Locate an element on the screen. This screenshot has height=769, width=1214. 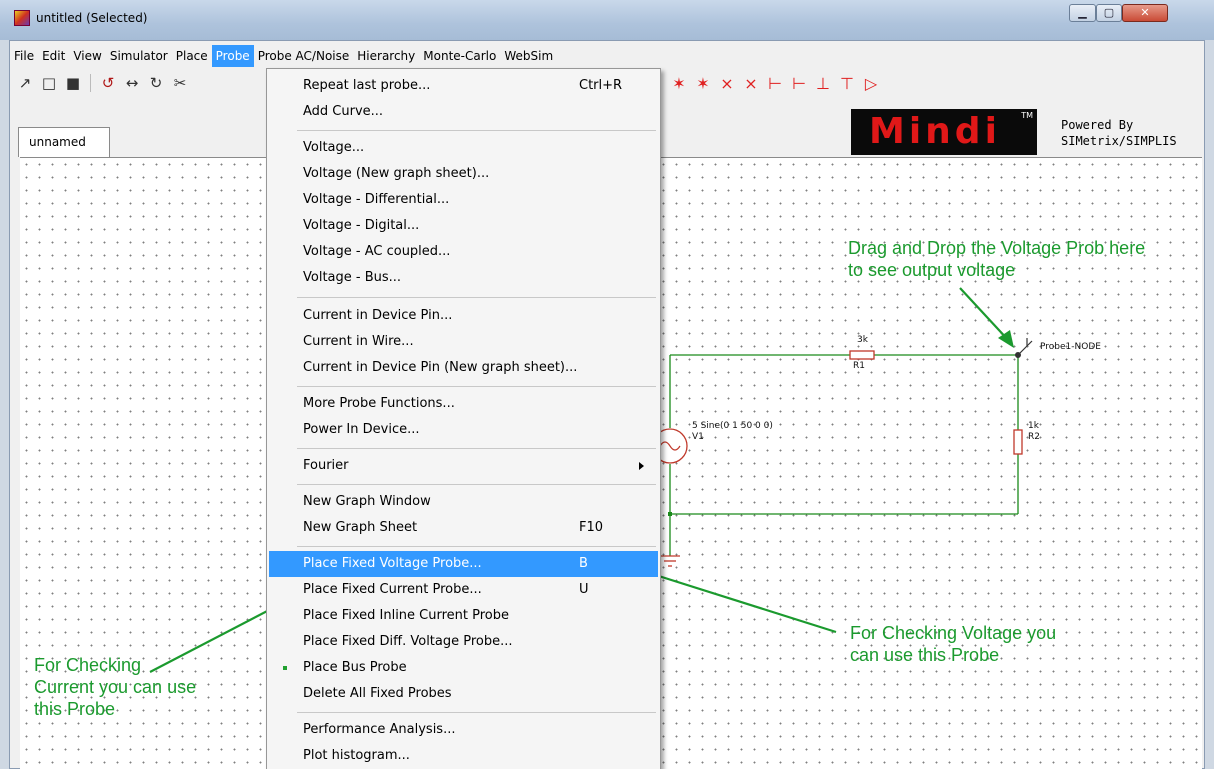
annotation-line: to see output voltage is located at coordinates (932, 270).